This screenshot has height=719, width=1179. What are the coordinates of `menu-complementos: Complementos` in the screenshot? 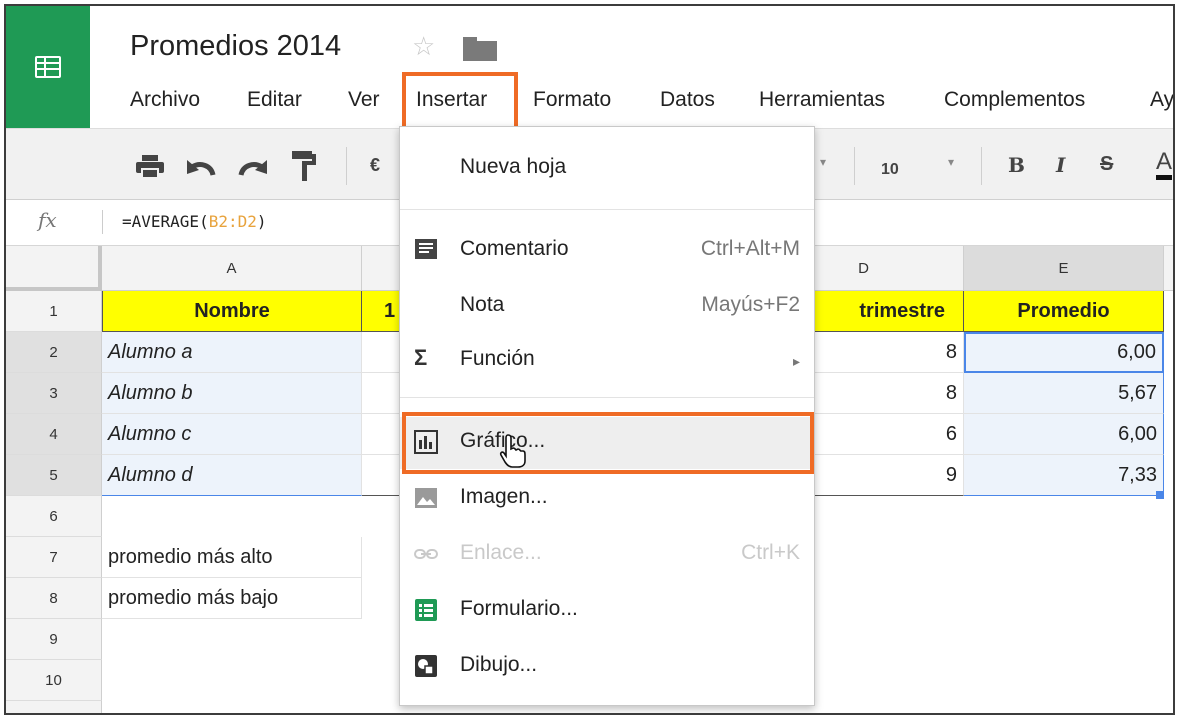 It's located at (1014, 100).